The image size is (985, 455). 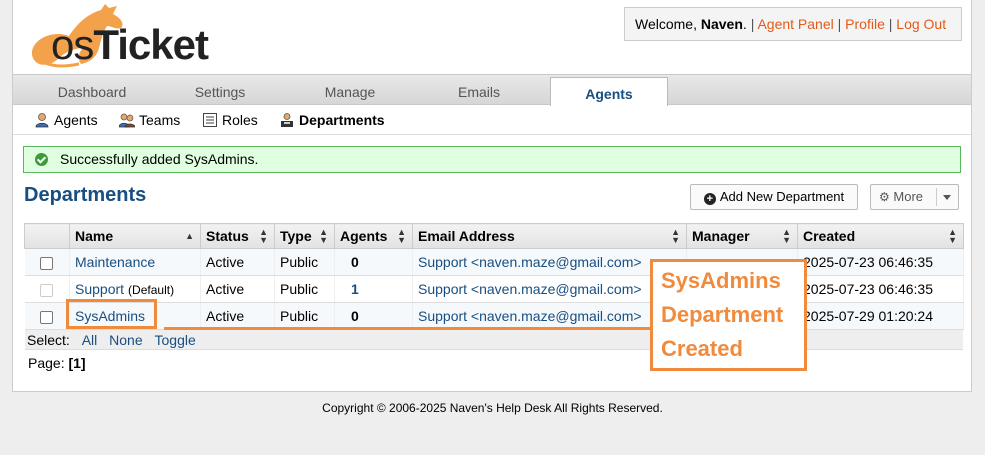 What do you see at coordinates (921, 24) in the screenshot?
I see `logout-link: Log Out` at bounding box center [921, 24].